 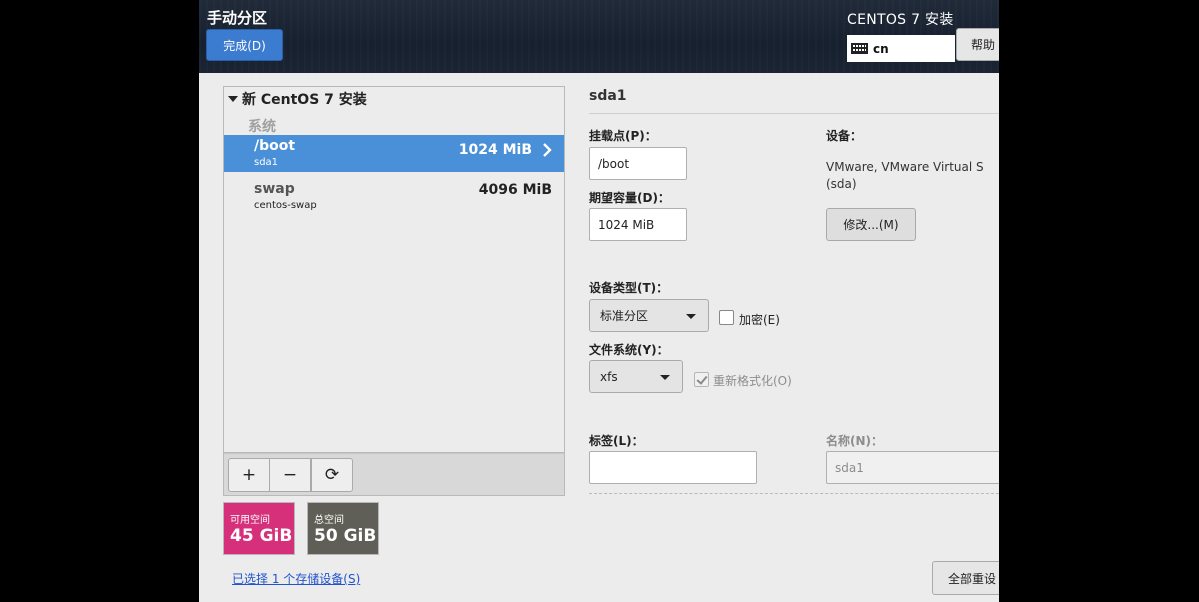 What do you see at coordinates (901, 48) in the screenshot?
I see `keyboard-layout-indicator: cn` at bounding box center [901, 48].